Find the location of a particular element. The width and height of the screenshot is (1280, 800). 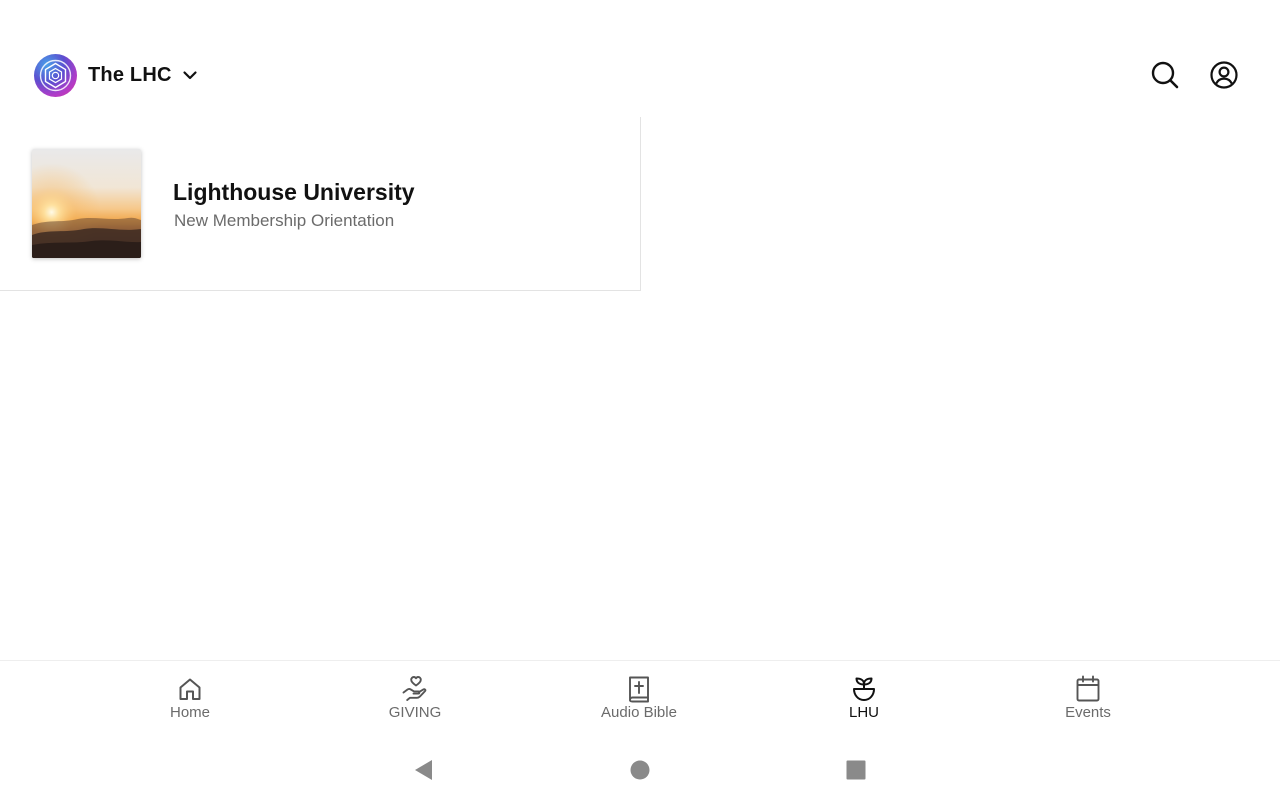

header-actions is located at coordinates (1194, 75).